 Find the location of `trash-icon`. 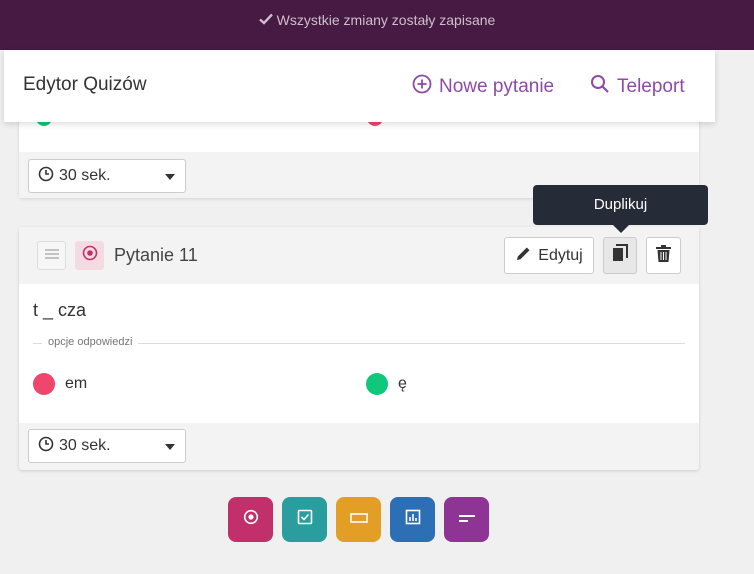

trash-icon is located at coordinates (663, 255).